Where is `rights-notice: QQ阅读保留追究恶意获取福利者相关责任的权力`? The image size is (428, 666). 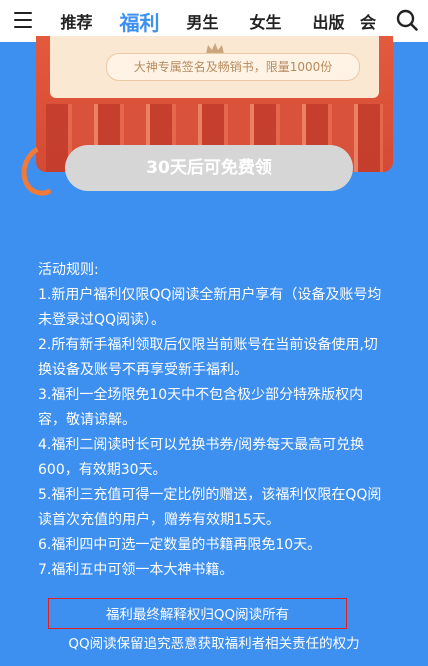 rights-notice: QQ阅读保留追究恶意获取福利者相关责任的权力 is located at coordinates (214, 644).